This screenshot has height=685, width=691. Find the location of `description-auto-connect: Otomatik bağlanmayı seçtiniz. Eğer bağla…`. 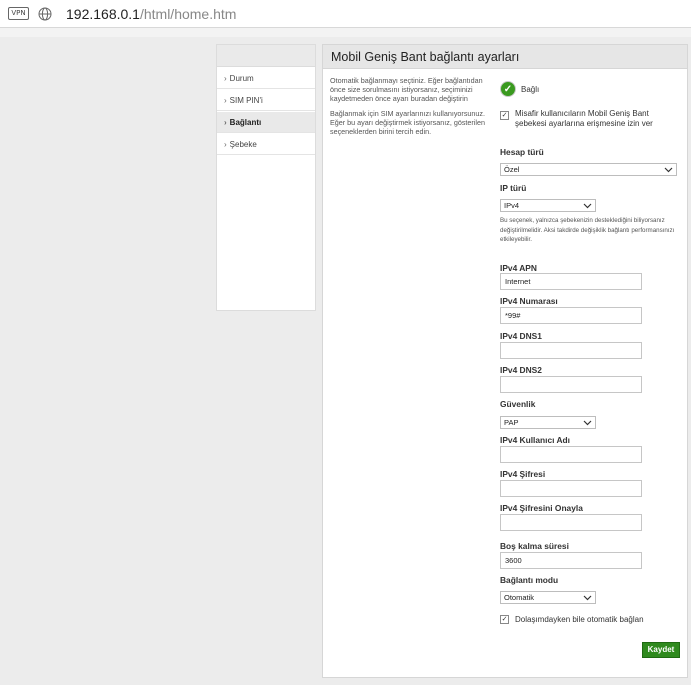

description-auto-connect: Otomatik bağlanmayı seçtiniz. Eğer bağla… is located at coordinates (406, 90).